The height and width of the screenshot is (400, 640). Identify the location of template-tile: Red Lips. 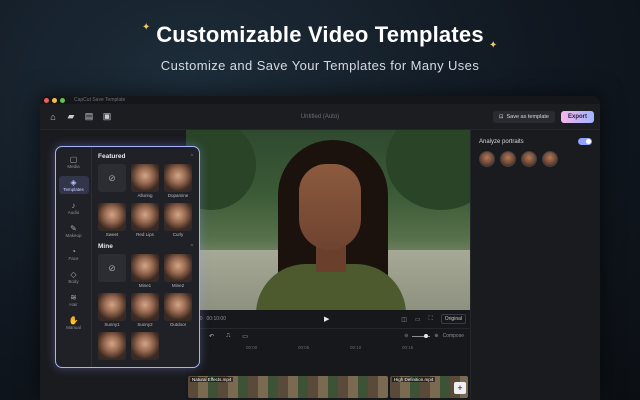
(145, 220).